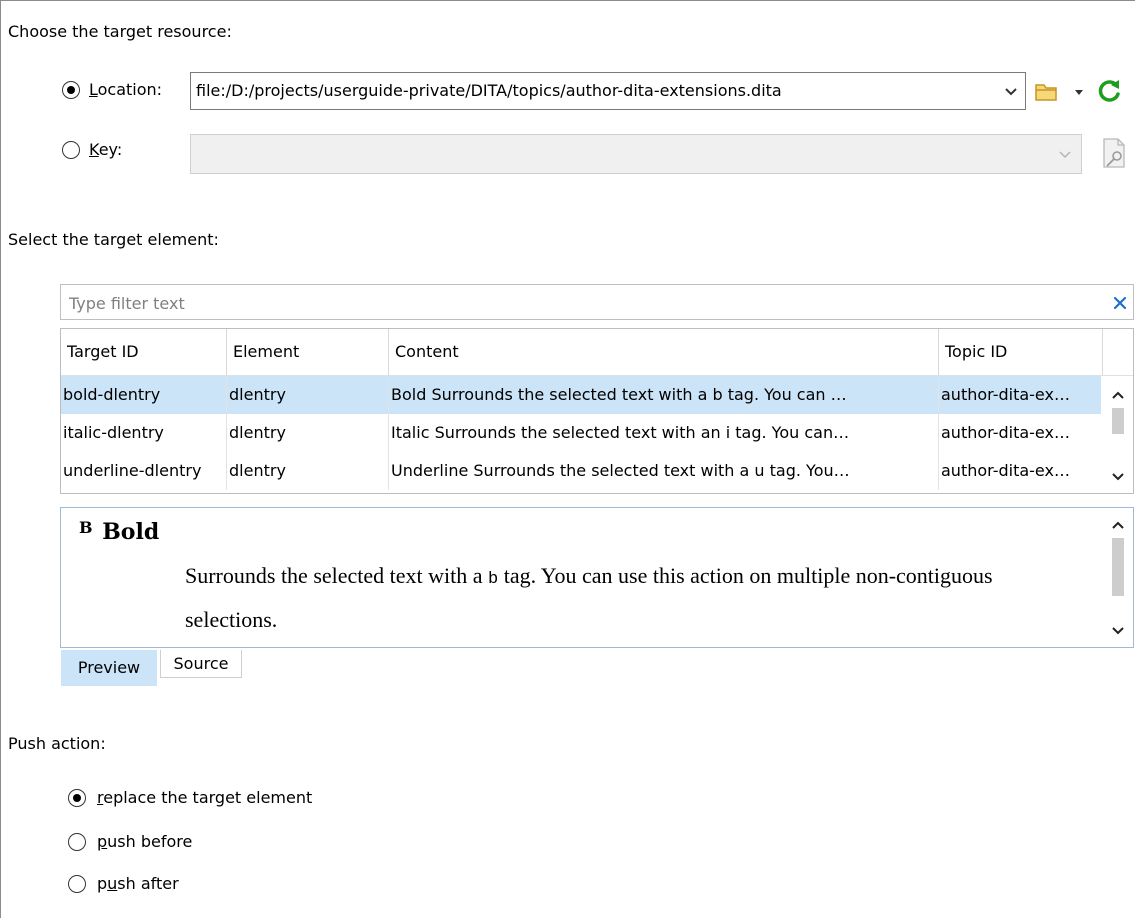  Describe the element at coordinates (71, 150) in the screenshot. I see `key-radio` at that location.